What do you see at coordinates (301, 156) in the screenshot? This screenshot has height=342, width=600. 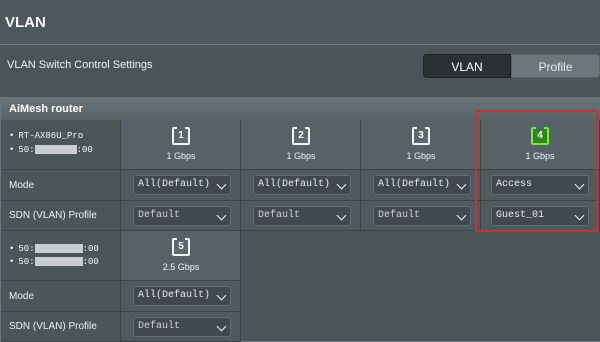 I see `port-2-speed: 1 Gbps` at bounding box center [301, 156].